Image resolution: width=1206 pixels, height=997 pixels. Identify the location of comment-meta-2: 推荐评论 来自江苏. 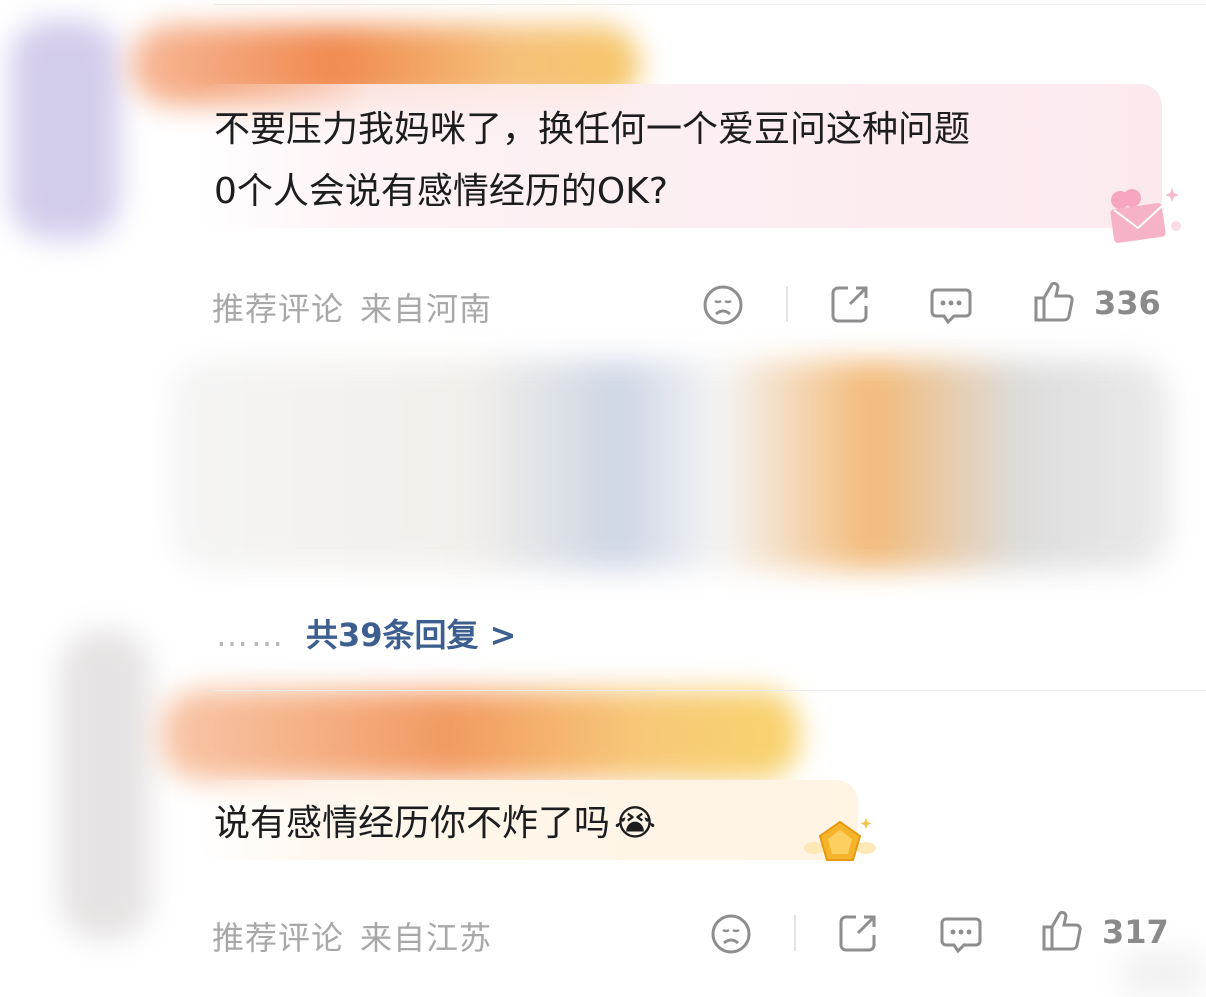
(352, 936).